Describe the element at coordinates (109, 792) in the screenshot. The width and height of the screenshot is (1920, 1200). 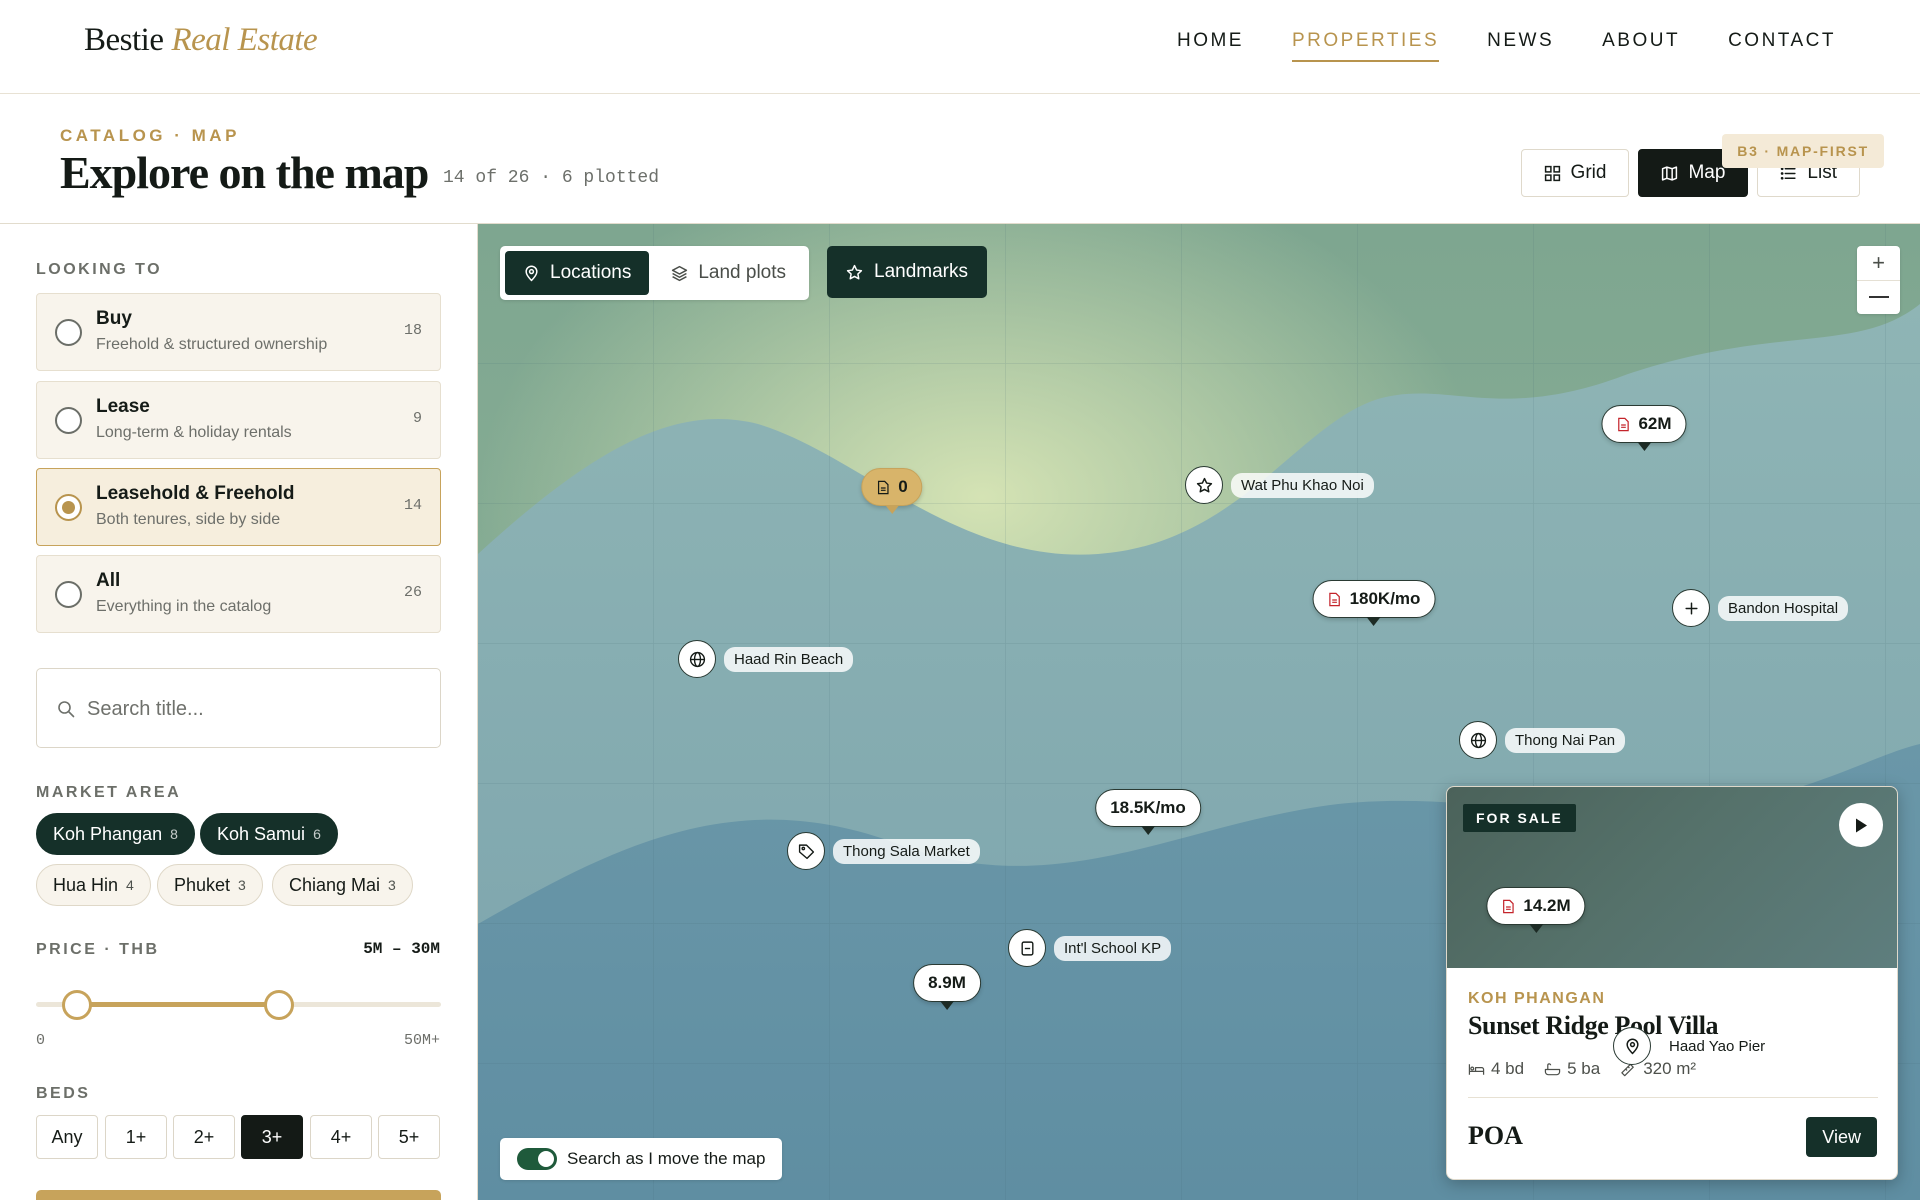
I see `market-area-label: MARKET AREA` at that location.